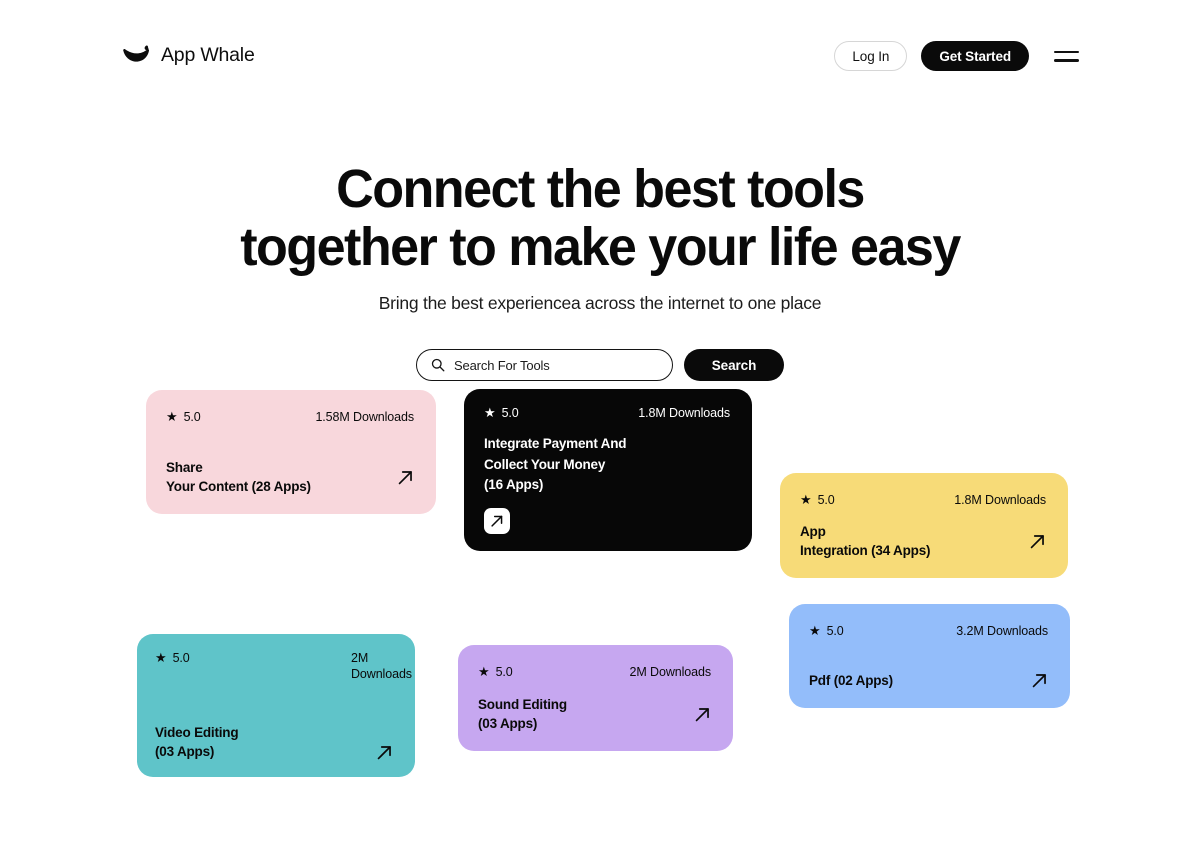  What do you see at coordinates (522, 714) in the screenshot?
I see `card-title: Sound Editing (03 Apps)` at bounding box center [522, 714].